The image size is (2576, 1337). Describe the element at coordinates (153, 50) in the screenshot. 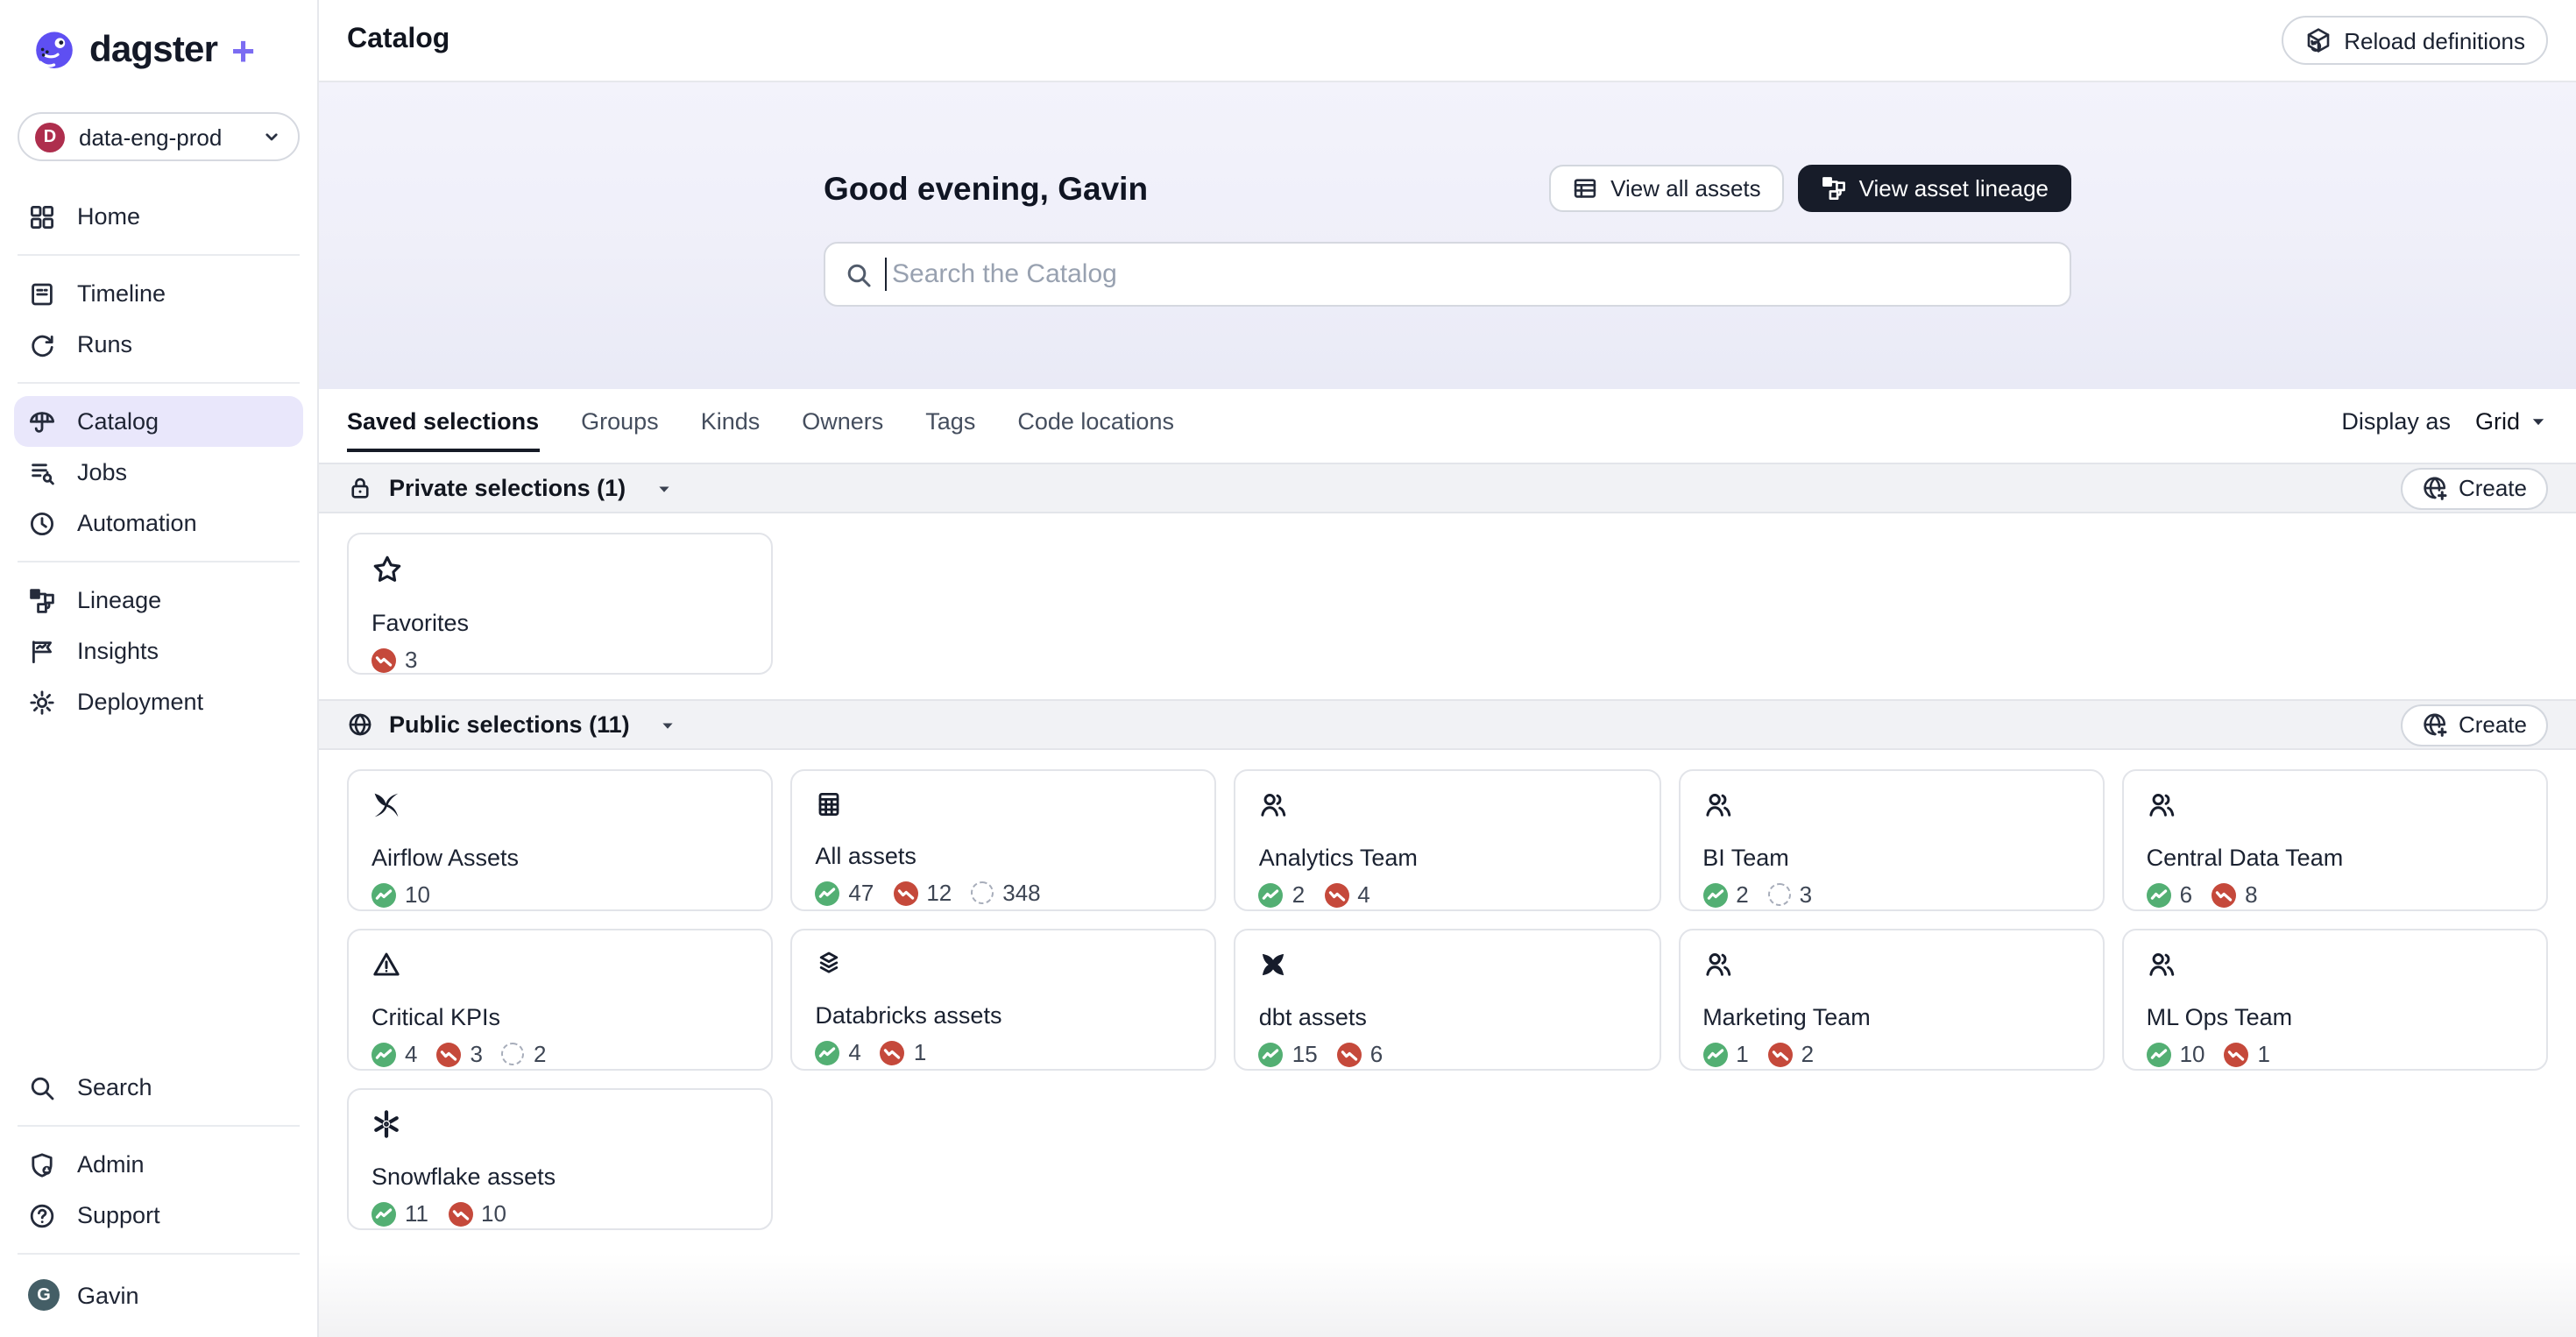

I see `brand-name: dagster` at that location.